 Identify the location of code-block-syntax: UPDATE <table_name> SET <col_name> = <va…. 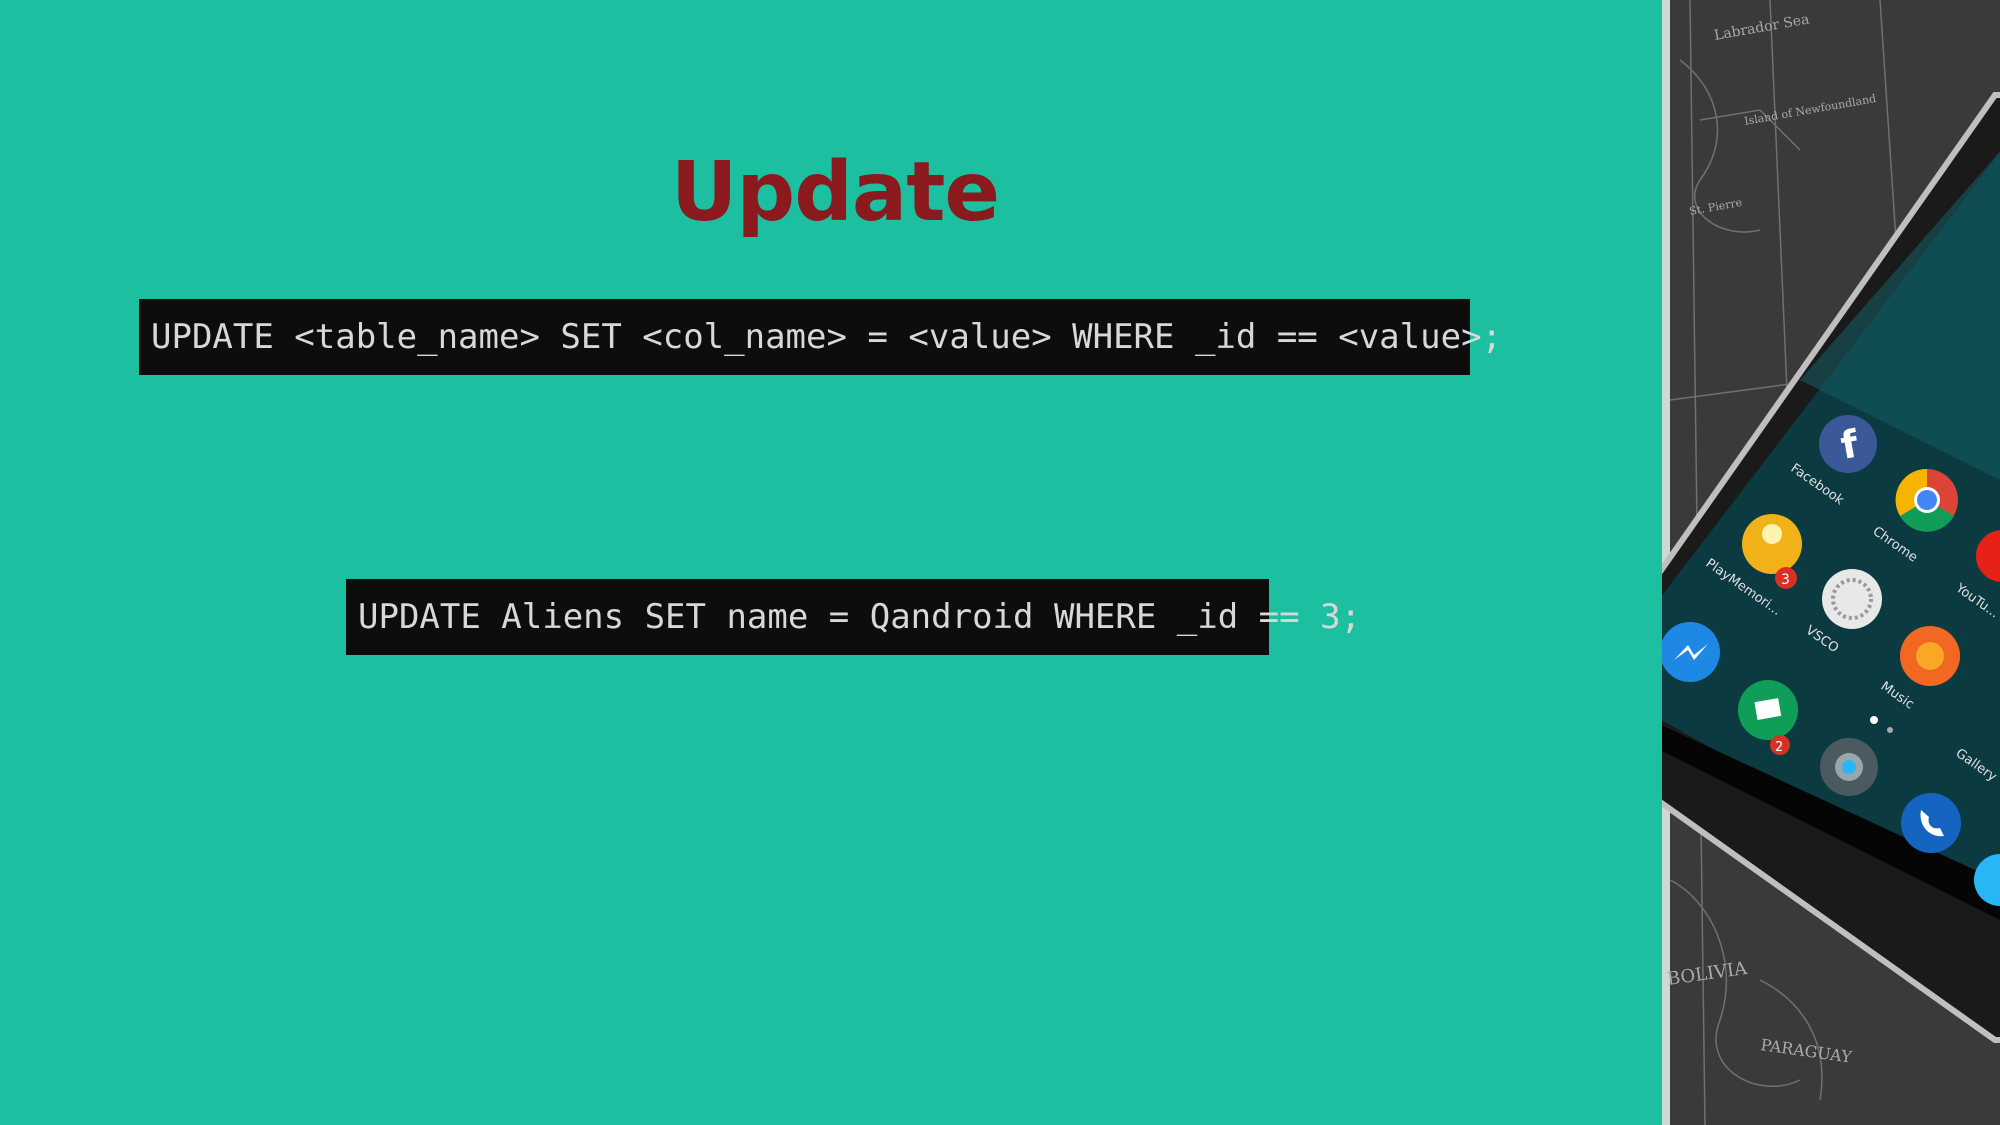
(820, 337).